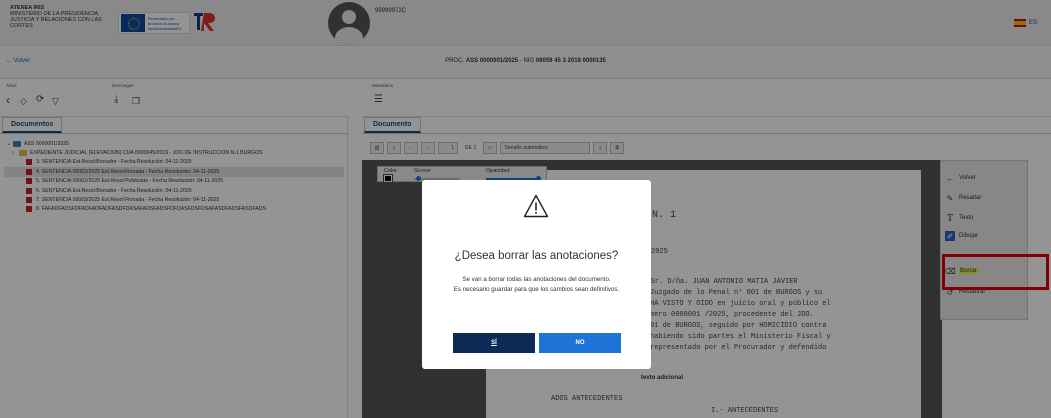  What do you see at coordinates (536, 256) in the screenshot?
I see `dialog-title: ¿Desea borrar las anotaciones?` at bounding box center [536, 256].